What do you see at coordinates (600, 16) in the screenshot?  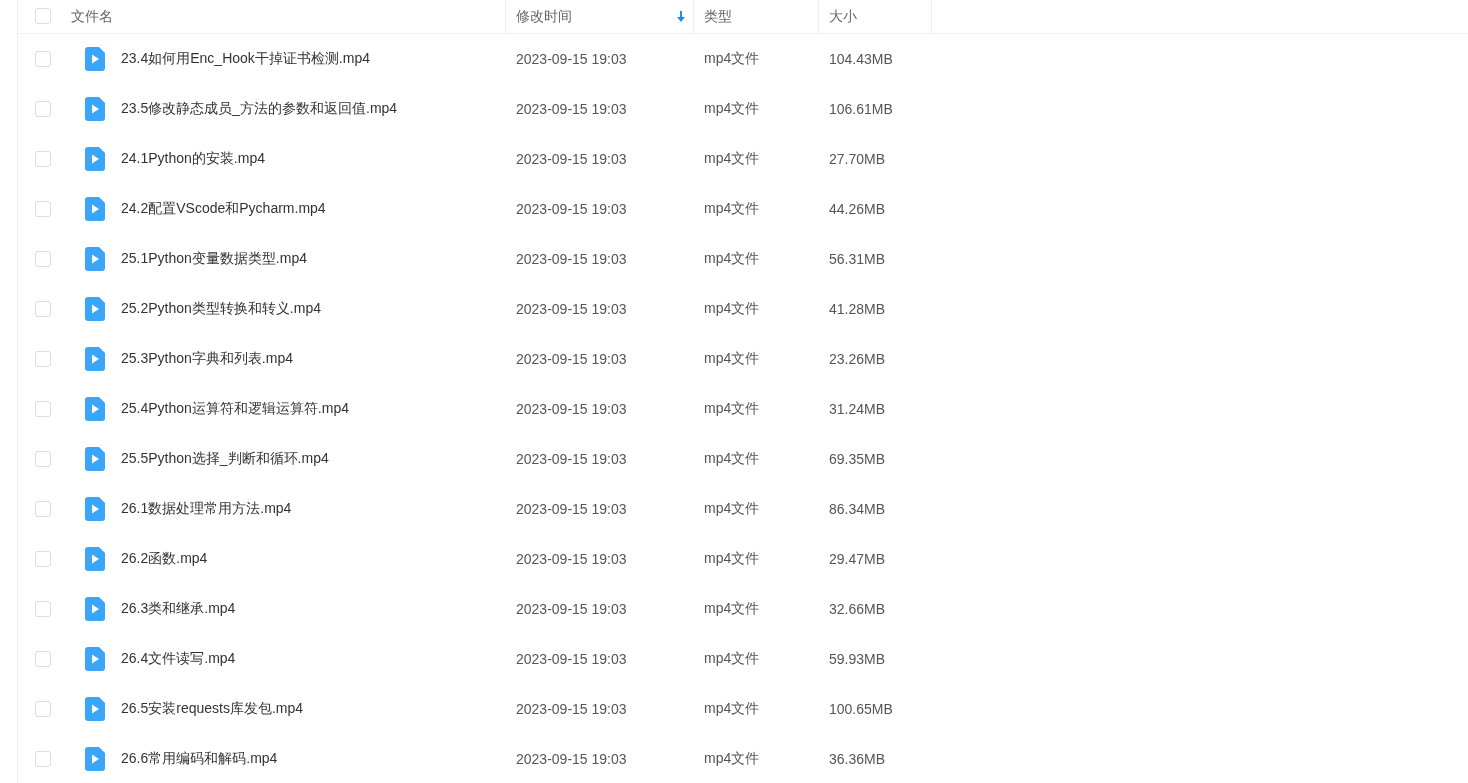 I see `column-header: 修改时间` at bounding box center [600, 16].